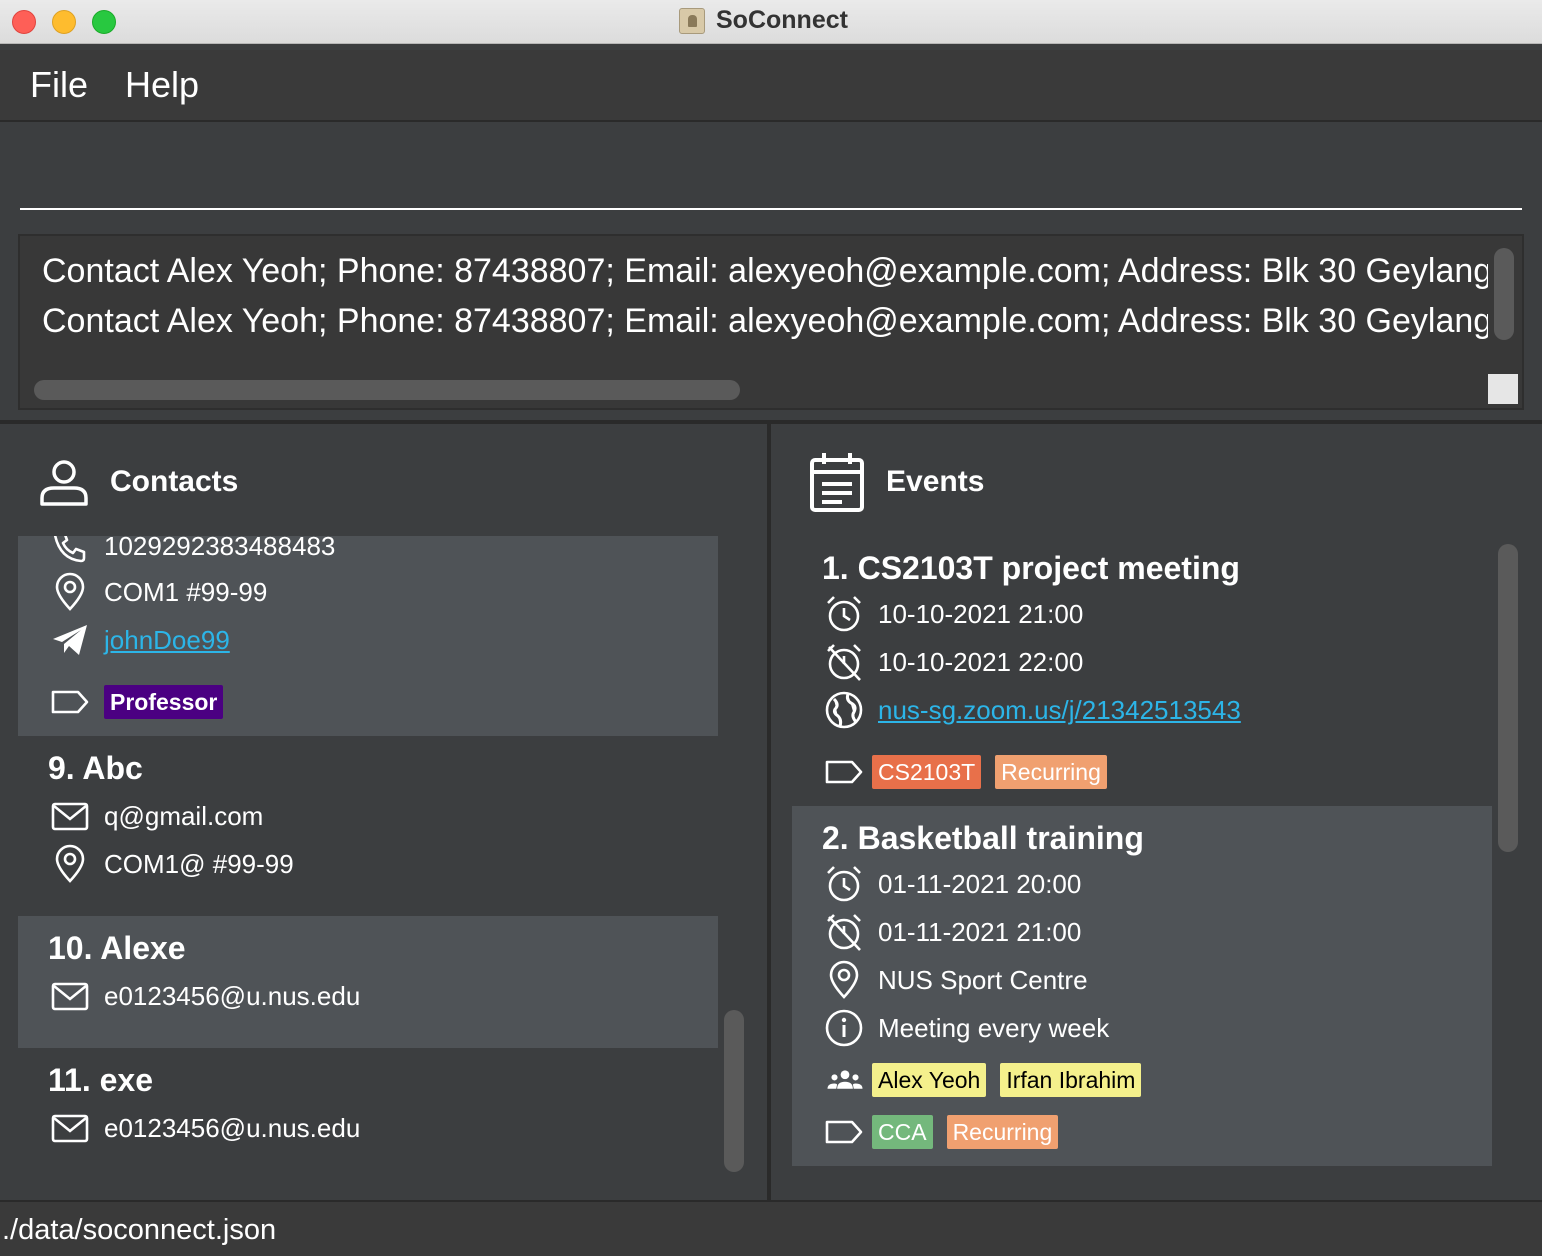 Image resolution: width=1542 pixels, height=1256 pixels. I want to click on event-title: 2. Basketball training, so click(983, 838).